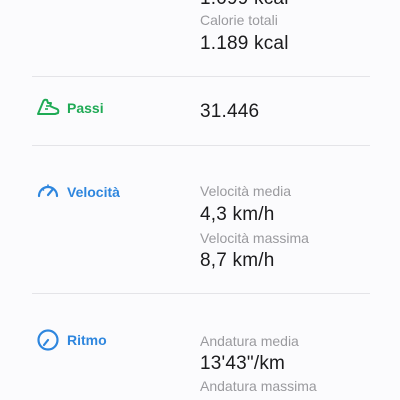 This screenshot has width=400, height=400. What do you see at coordinates (48, 340) in the screenshot?
I see `stopwatch-icon` at bounding box center [48, 340].